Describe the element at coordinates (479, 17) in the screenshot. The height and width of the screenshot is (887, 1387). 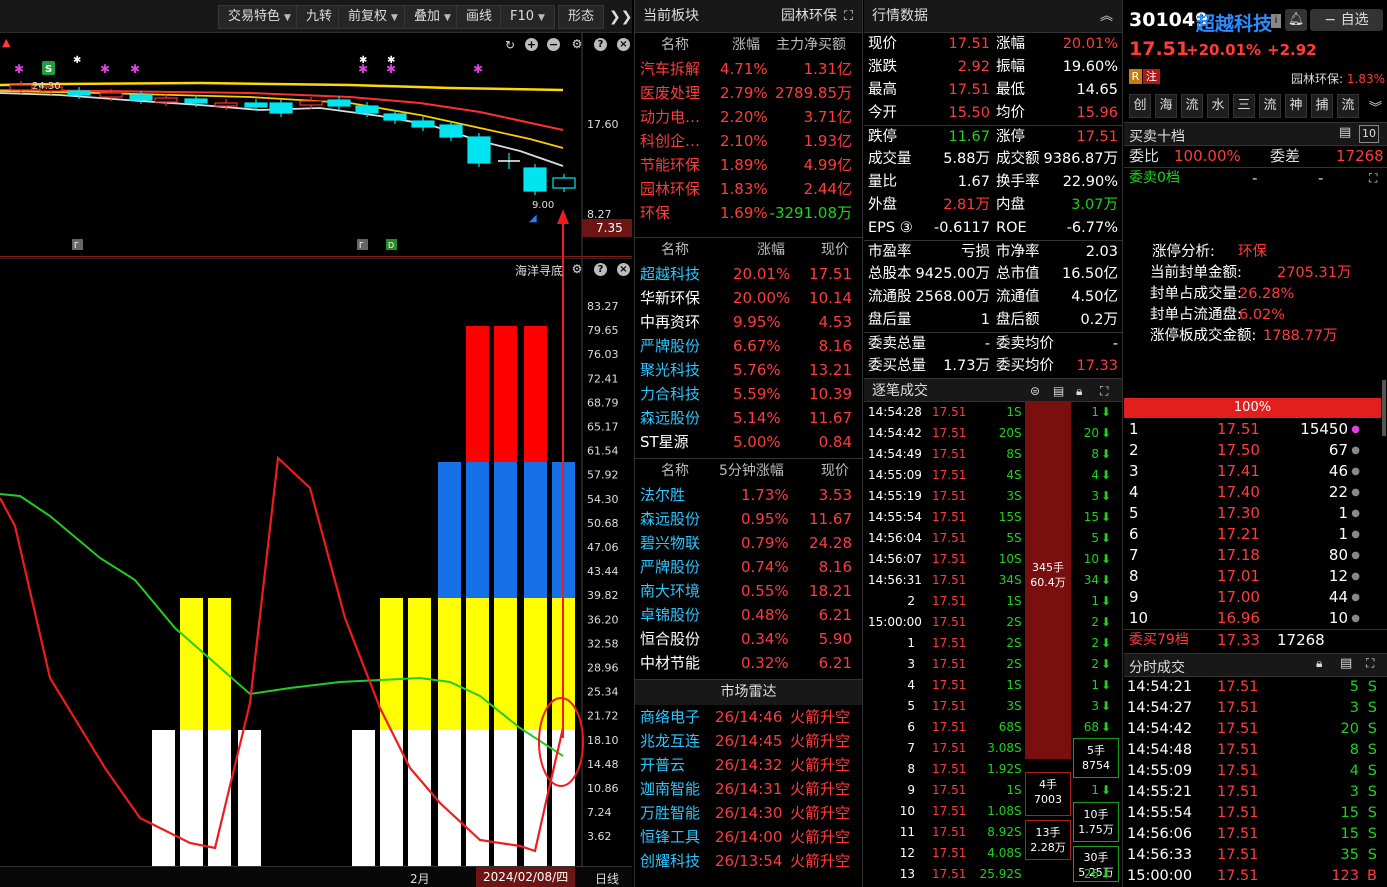
I see `toolbar-huaxian: 画线` at that location.